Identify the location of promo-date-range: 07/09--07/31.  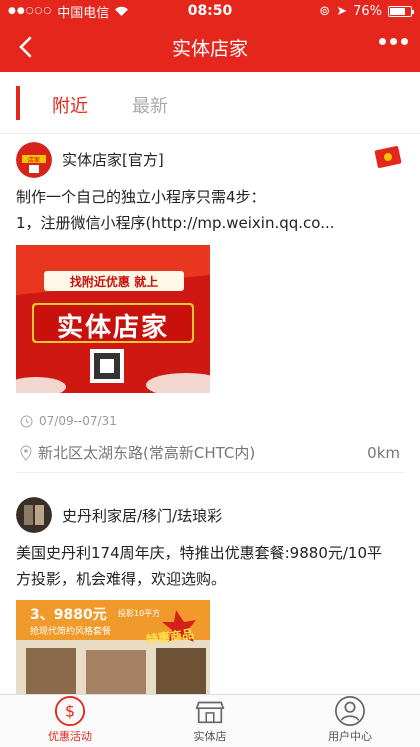
(78, 421).